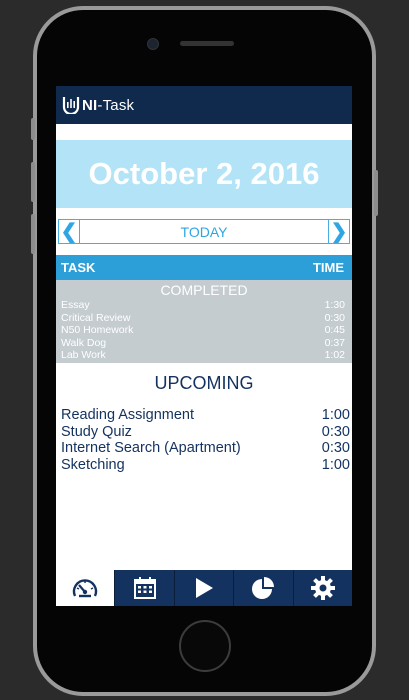  What do you see at coordinates (75, 305) in the screenshot?
I see `task-name: Essay` at bounding box center [75, 305].